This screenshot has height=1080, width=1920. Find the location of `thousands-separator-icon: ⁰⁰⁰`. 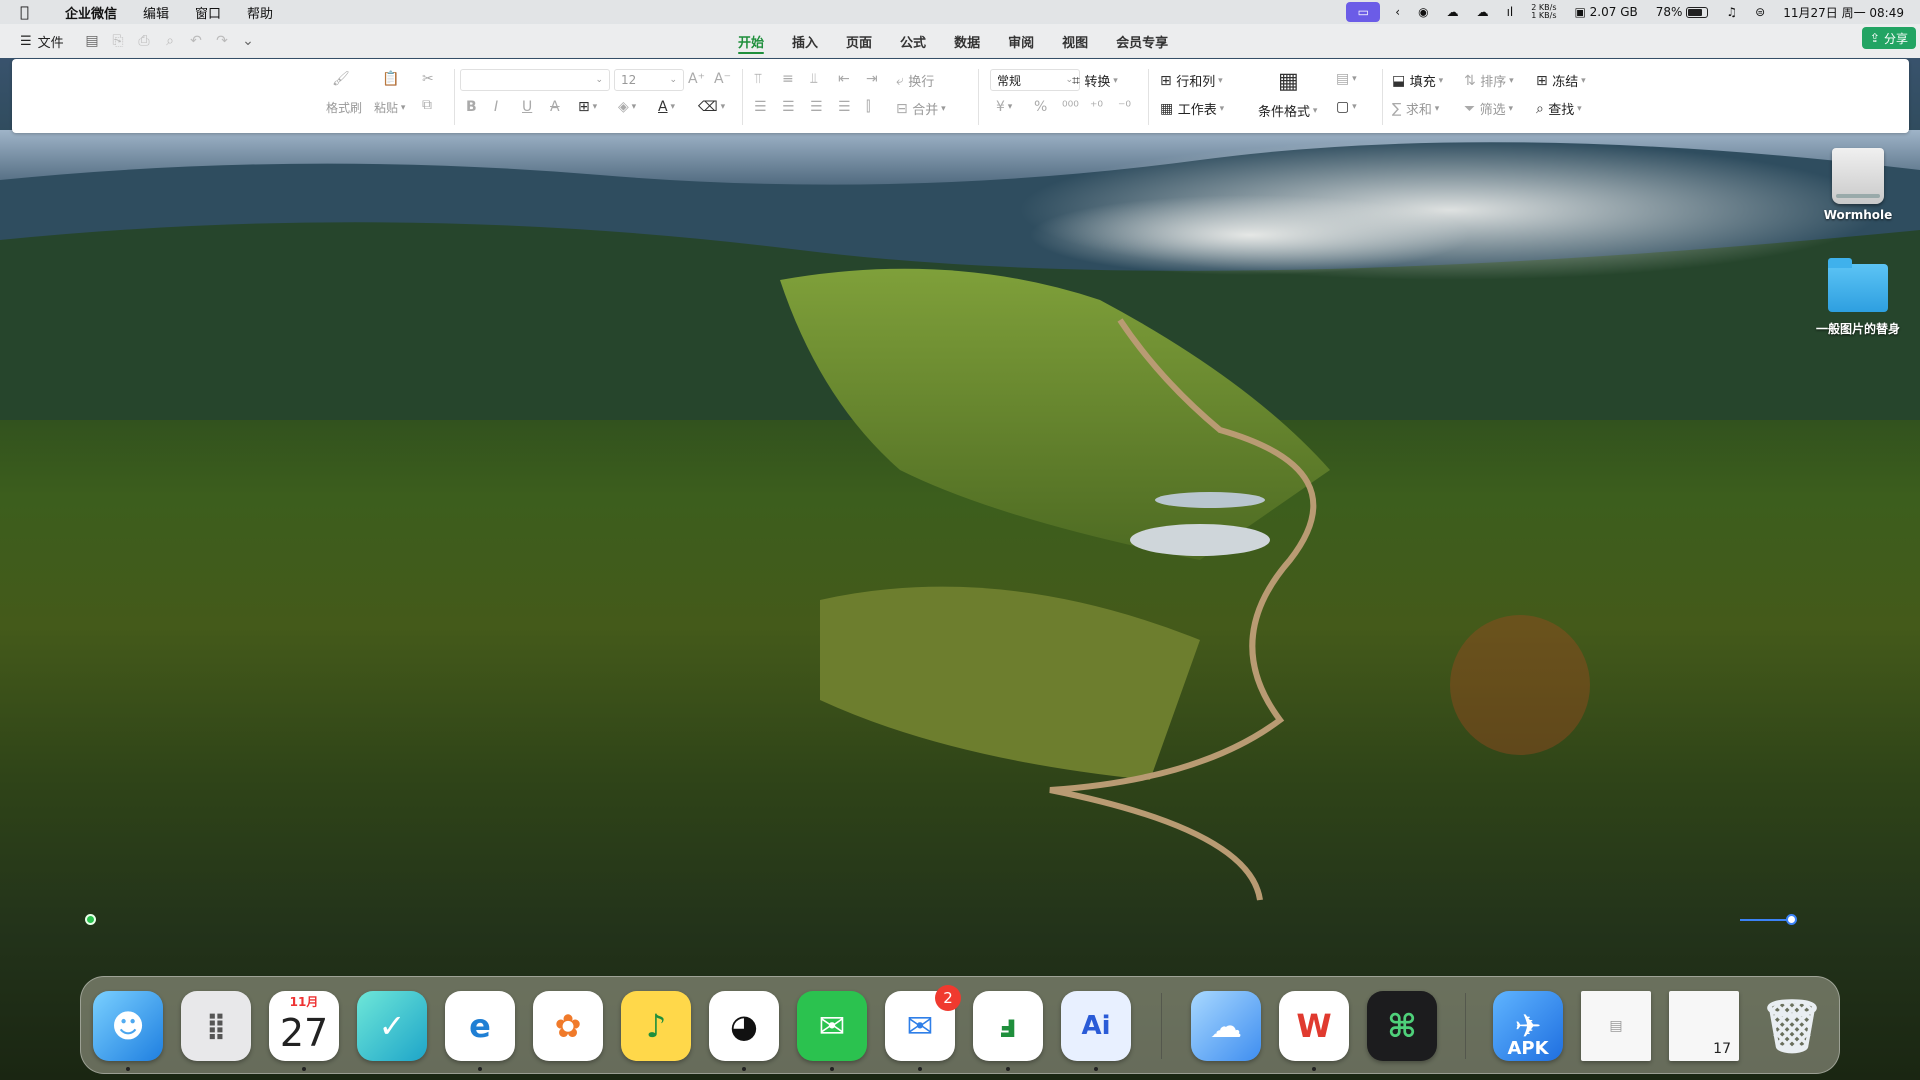

thousands-separator-icon: ⁰⁰⁰ is located at coordinates (1070, 107).